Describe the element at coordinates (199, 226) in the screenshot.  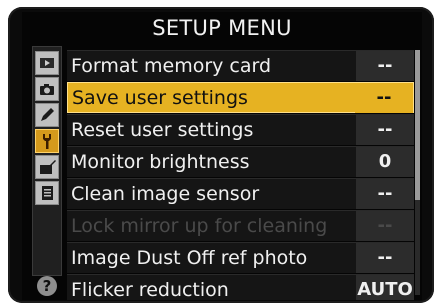
I see `menu-item-label: Lock mirror up for cleaning` at that location.